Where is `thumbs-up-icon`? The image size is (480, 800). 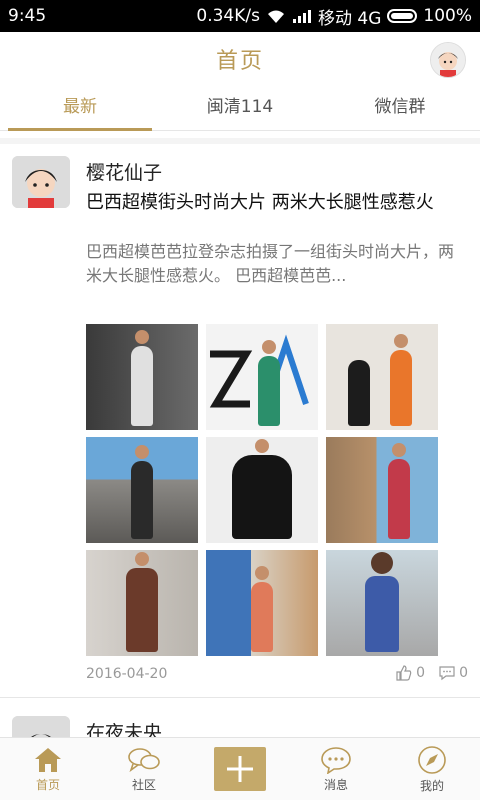 thumbs-up-icon is located at coordinates (404, 673).